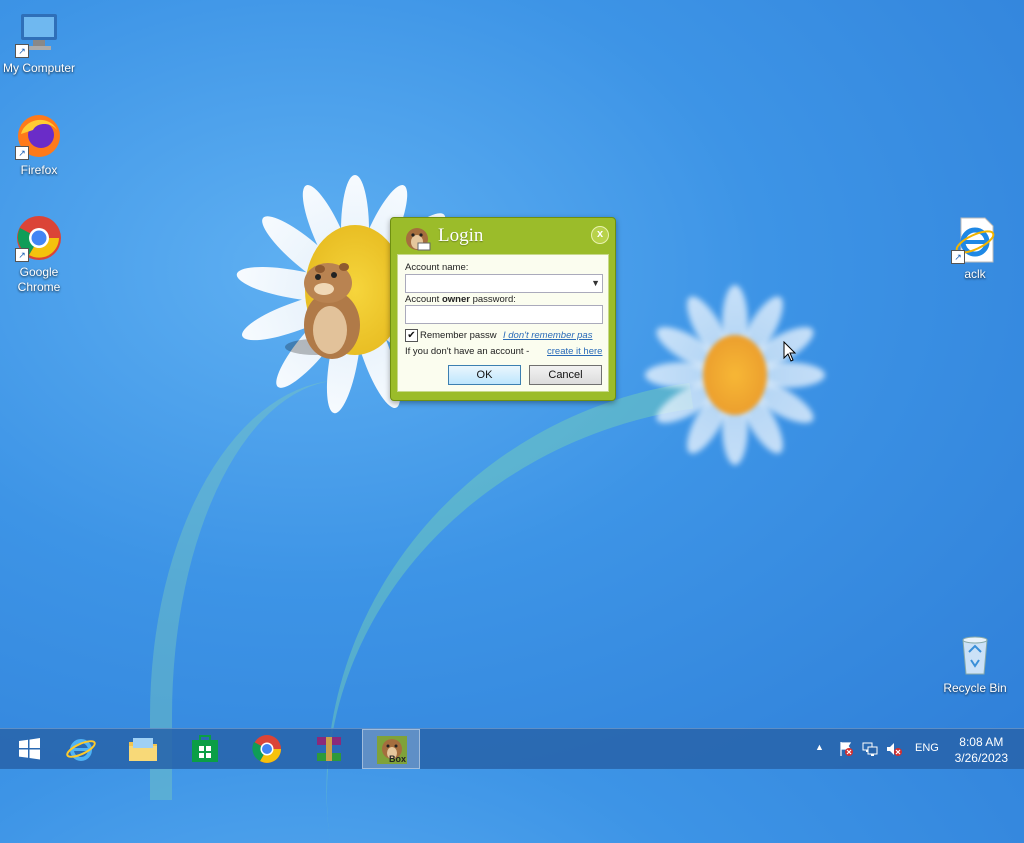 The width and height of the screenshot is (1024, 843). I want to click on chrome-icon, so click(266, 749).